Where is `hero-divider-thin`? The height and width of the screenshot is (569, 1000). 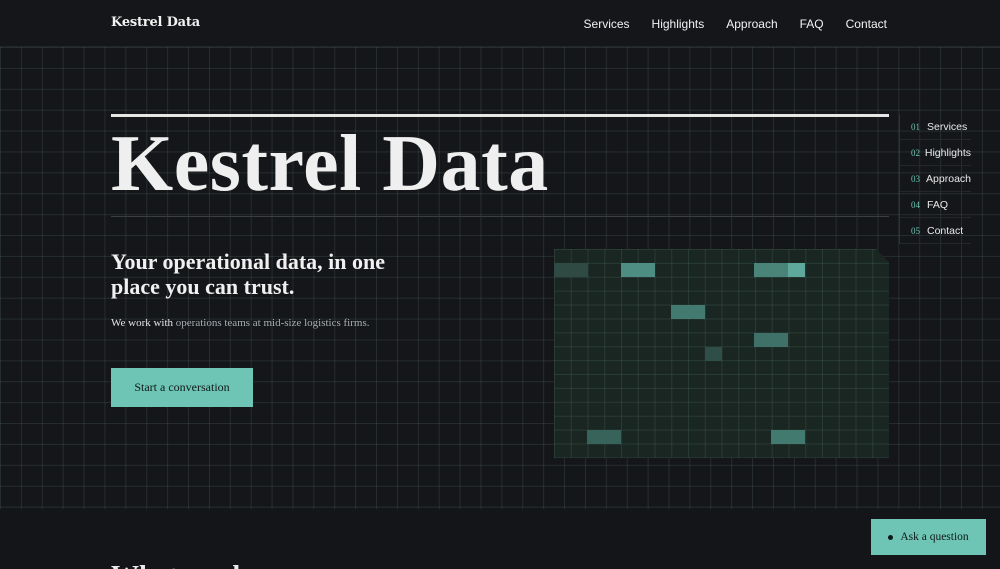
hero-divider-thin is located at coordinates (500, 216).